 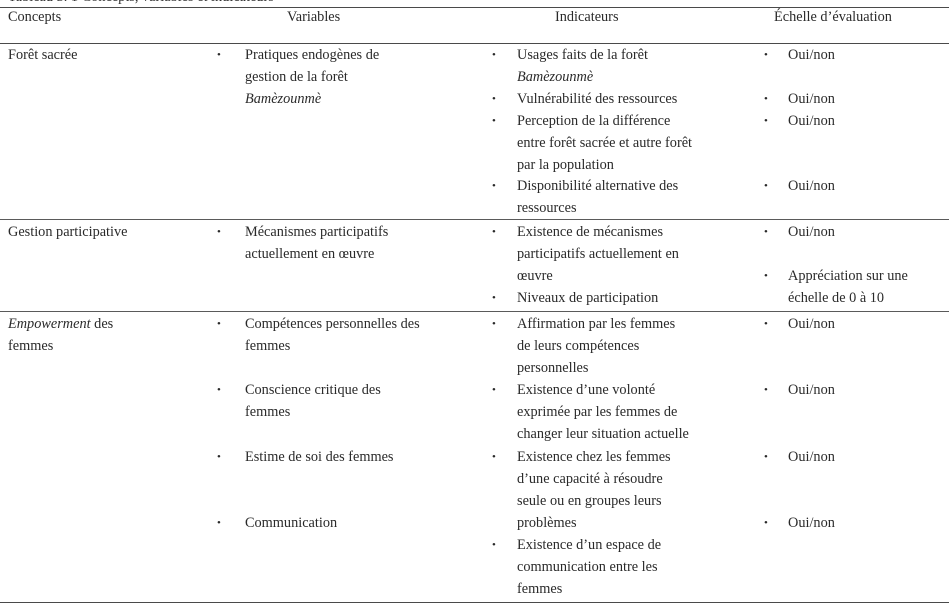 I want to click on indicator-line: de leurs compétences, so click(x=578, y=346).